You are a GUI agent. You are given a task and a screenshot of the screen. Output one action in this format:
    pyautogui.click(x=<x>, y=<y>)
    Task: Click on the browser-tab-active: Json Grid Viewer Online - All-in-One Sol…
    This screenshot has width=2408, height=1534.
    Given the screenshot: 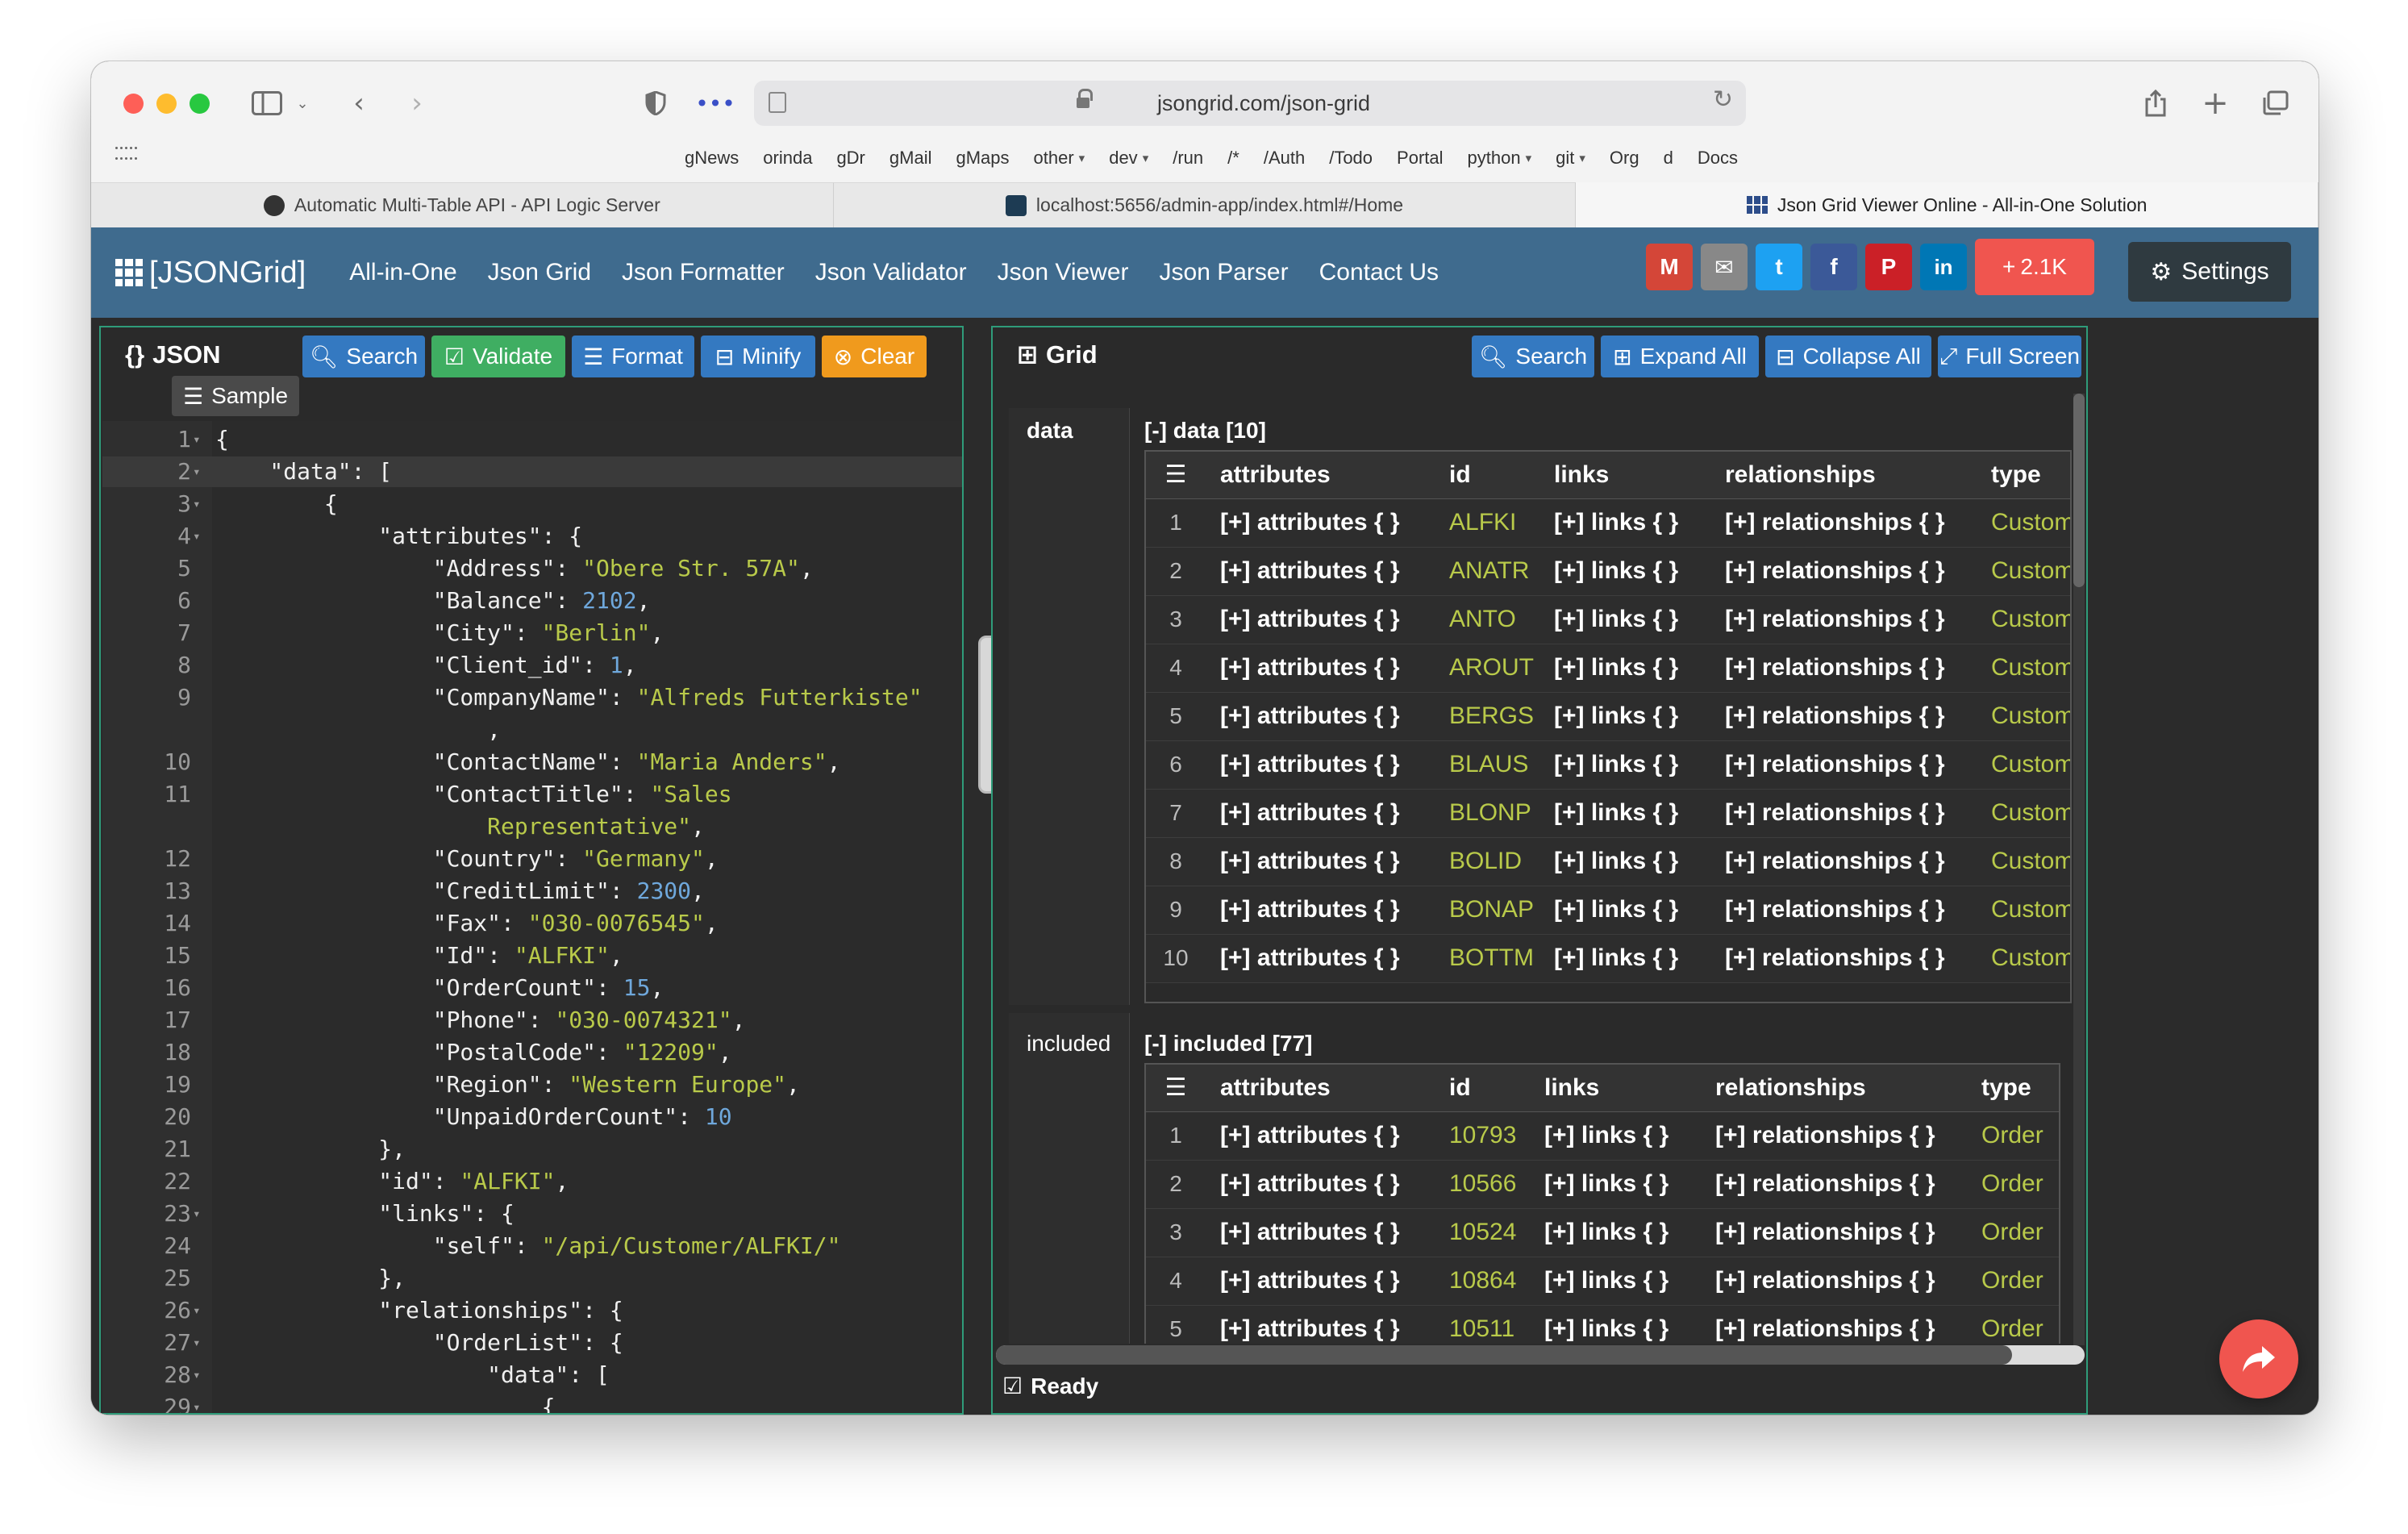 What is the action you would take?
    pyautogui.click(x=1947, y=204)
    